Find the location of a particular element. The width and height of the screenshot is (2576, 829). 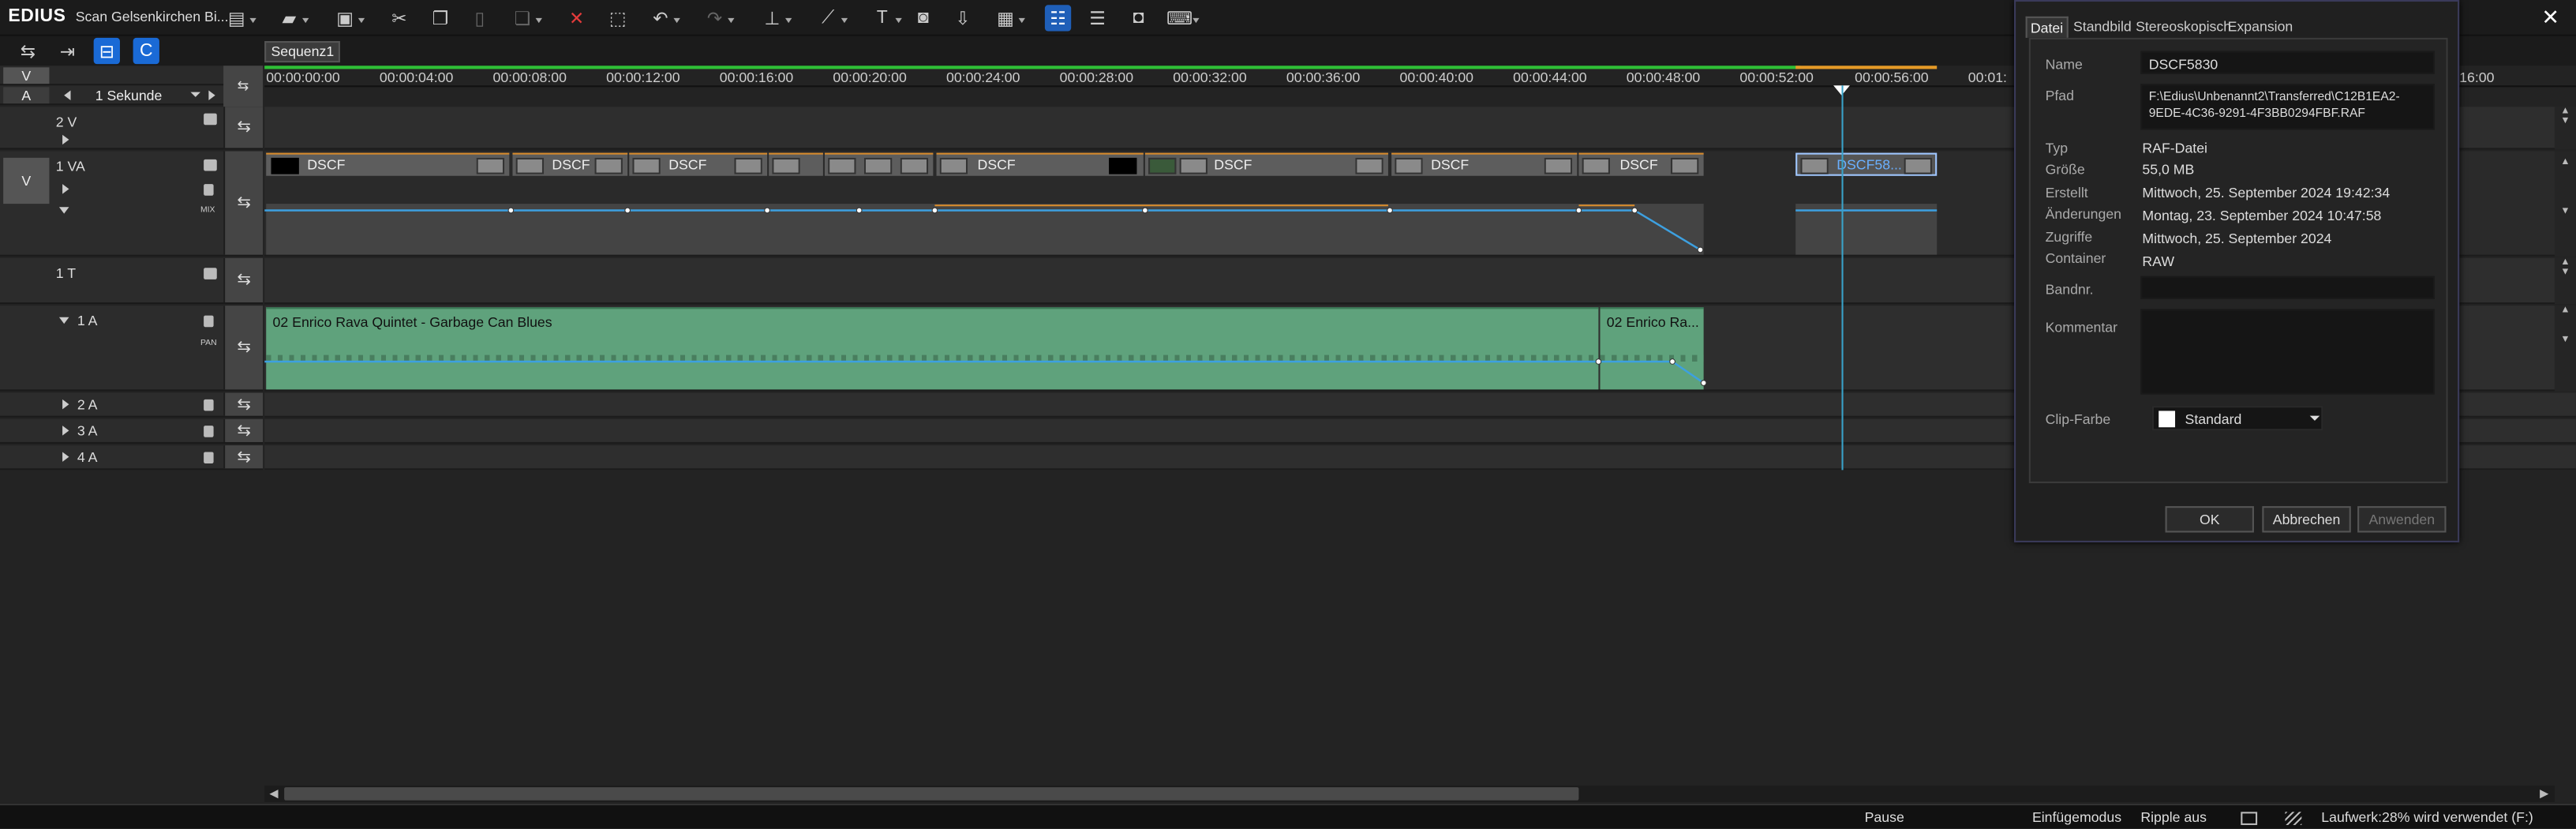

render-icon: ⇩ is located at coordinates (962, 18).